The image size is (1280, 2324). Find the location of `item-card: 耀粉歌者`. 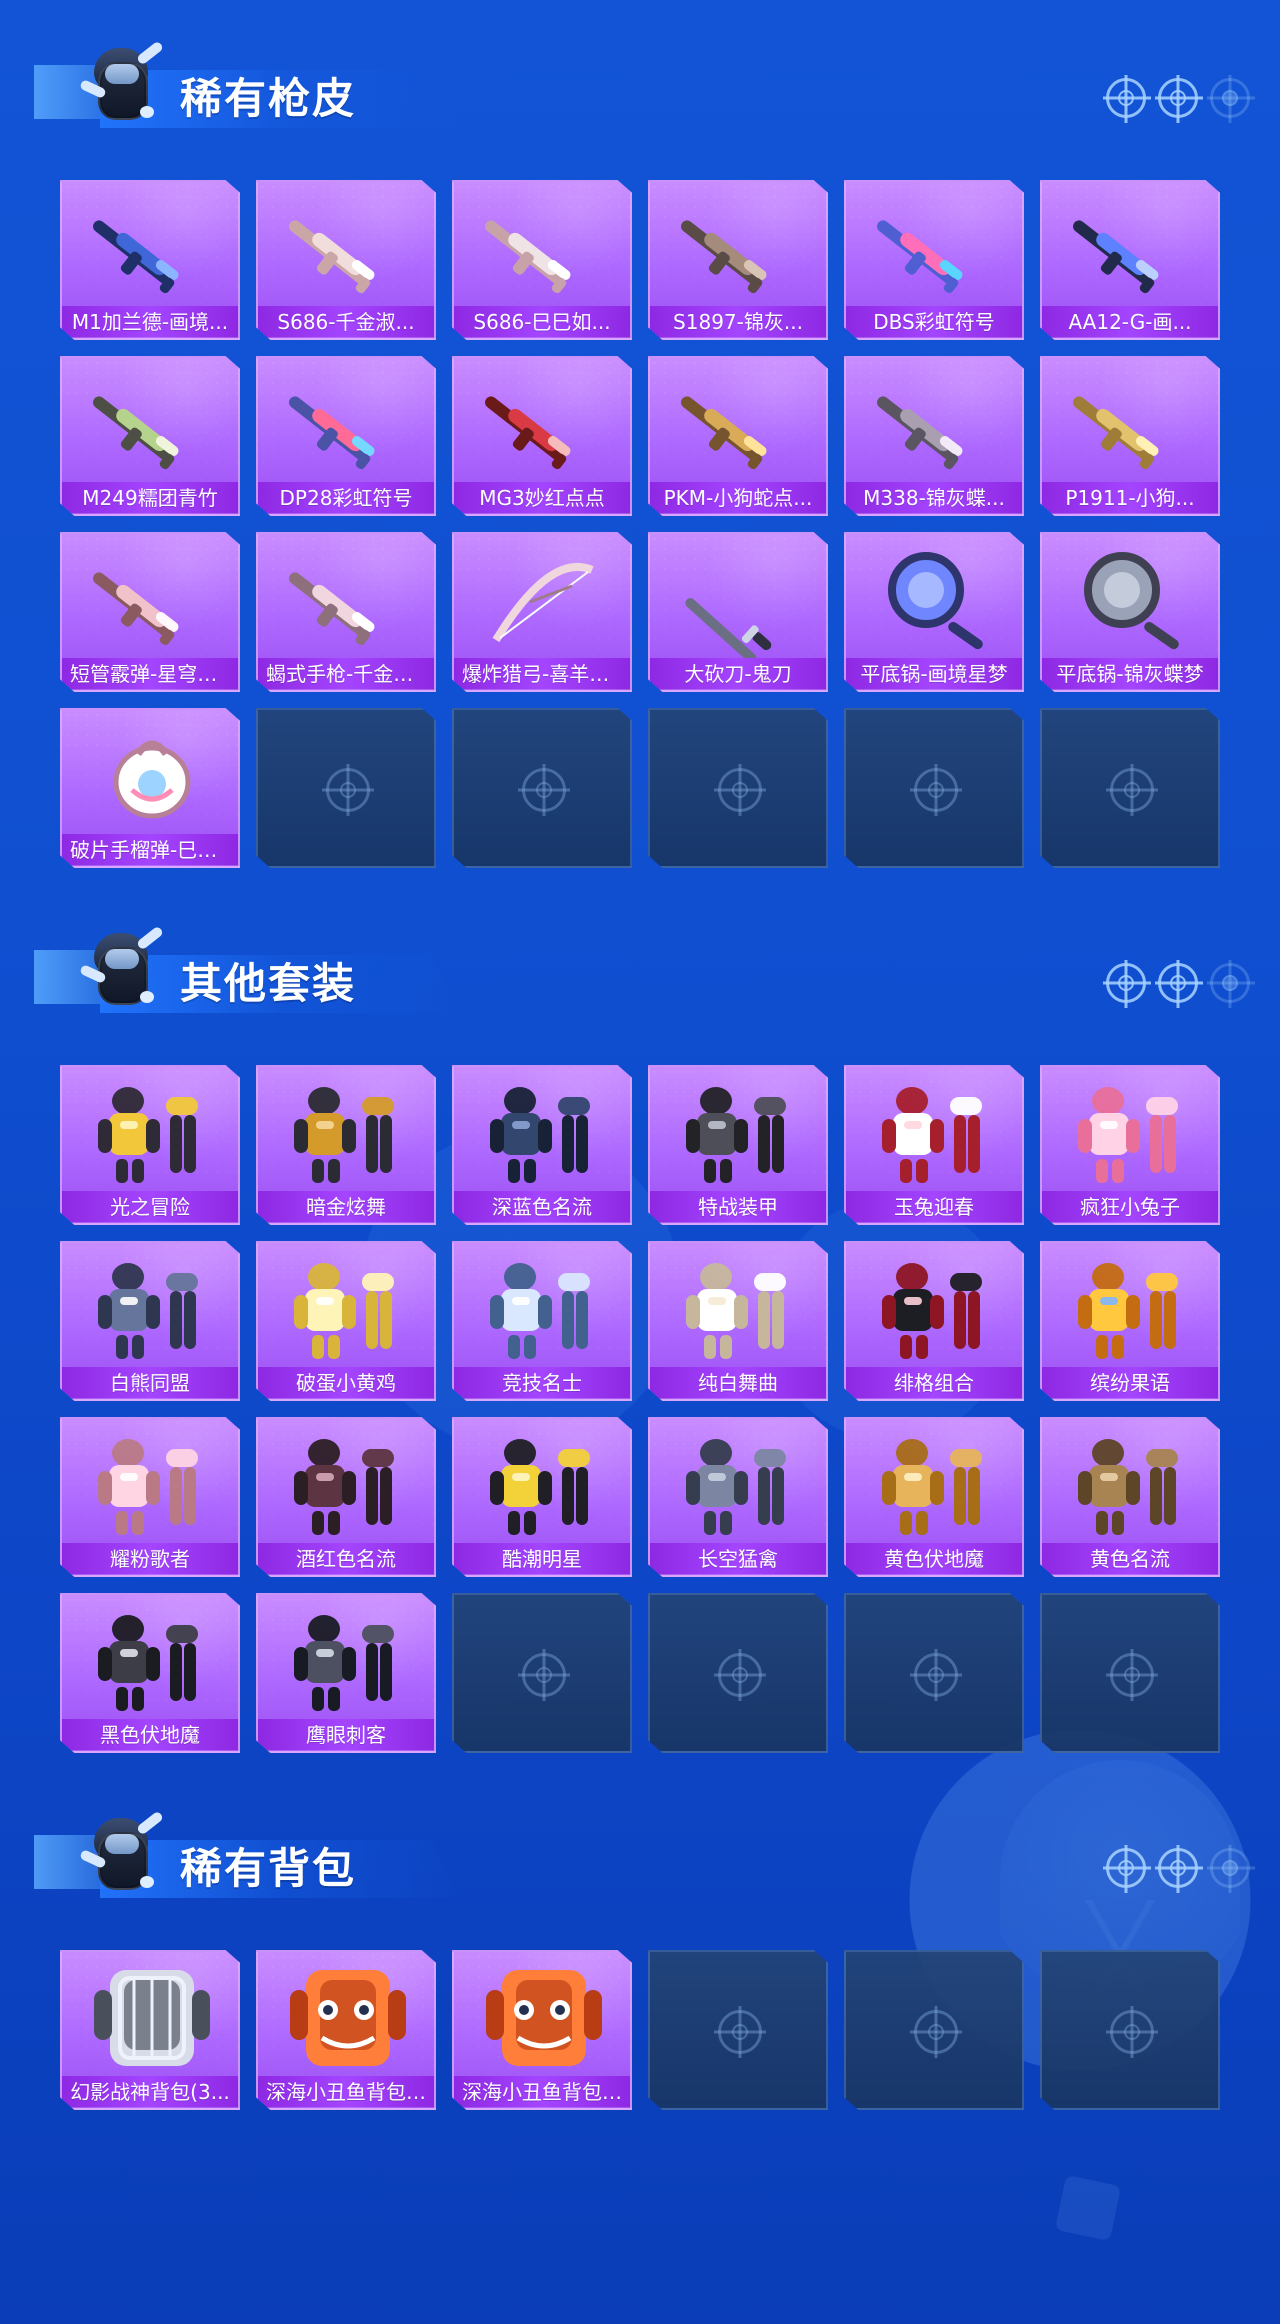

item-card: 耀粉歌者 is located at coordinates (150, 1497).